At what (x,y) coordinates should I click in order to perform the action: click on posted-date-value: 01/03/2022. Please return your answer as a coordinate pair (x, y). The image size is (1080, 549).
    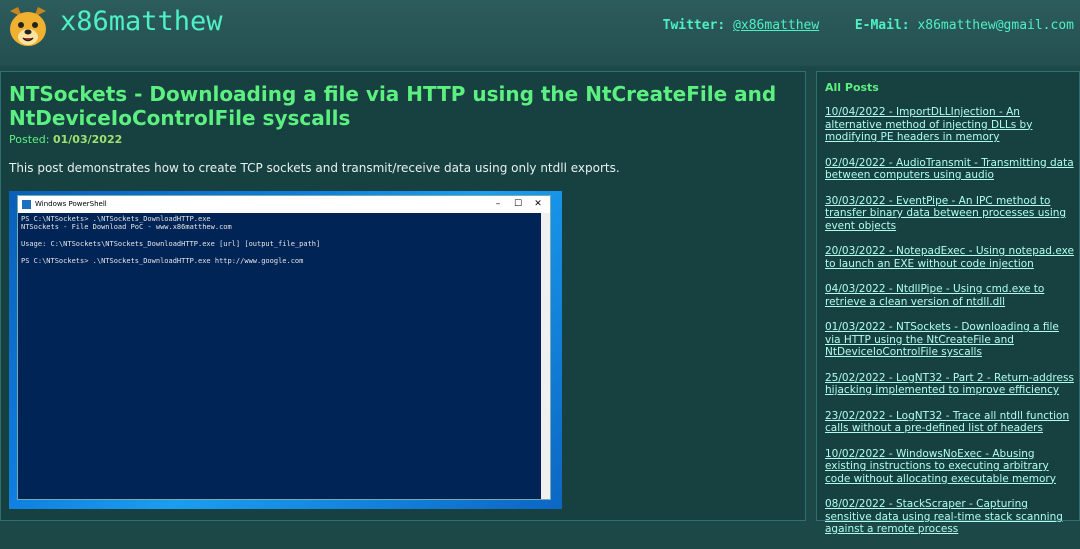
    Looking at the image, I should click on (87, 139).